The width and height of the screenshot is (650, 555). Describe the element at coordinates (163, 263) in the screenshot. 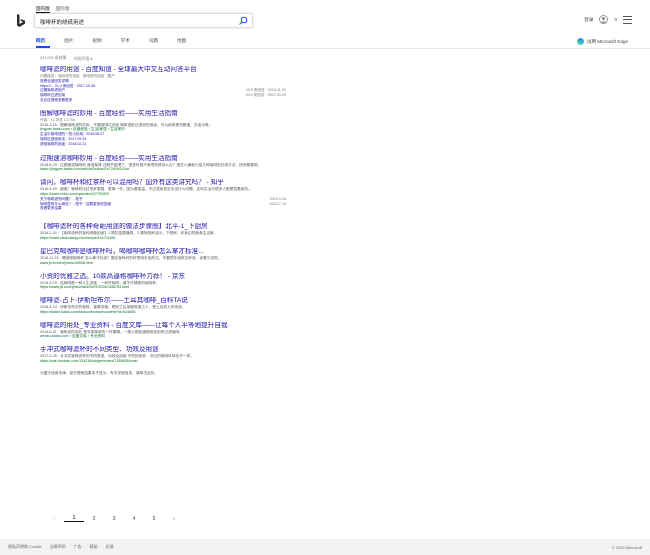

I see `result-url: www.jd-tv.com/photo/40008.html` at that location.